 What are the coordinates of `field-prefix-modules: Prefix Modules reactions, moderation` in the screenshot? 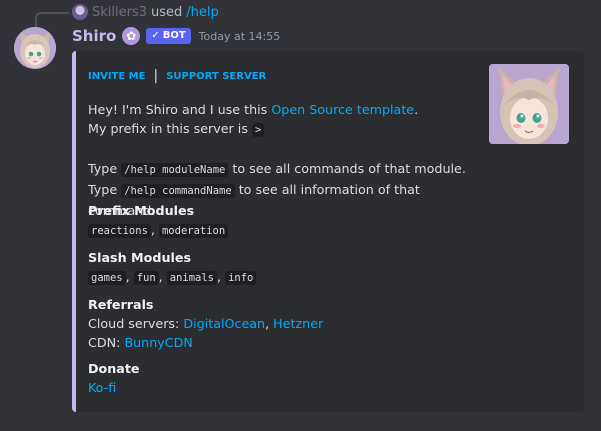 It's located at (158, 221).